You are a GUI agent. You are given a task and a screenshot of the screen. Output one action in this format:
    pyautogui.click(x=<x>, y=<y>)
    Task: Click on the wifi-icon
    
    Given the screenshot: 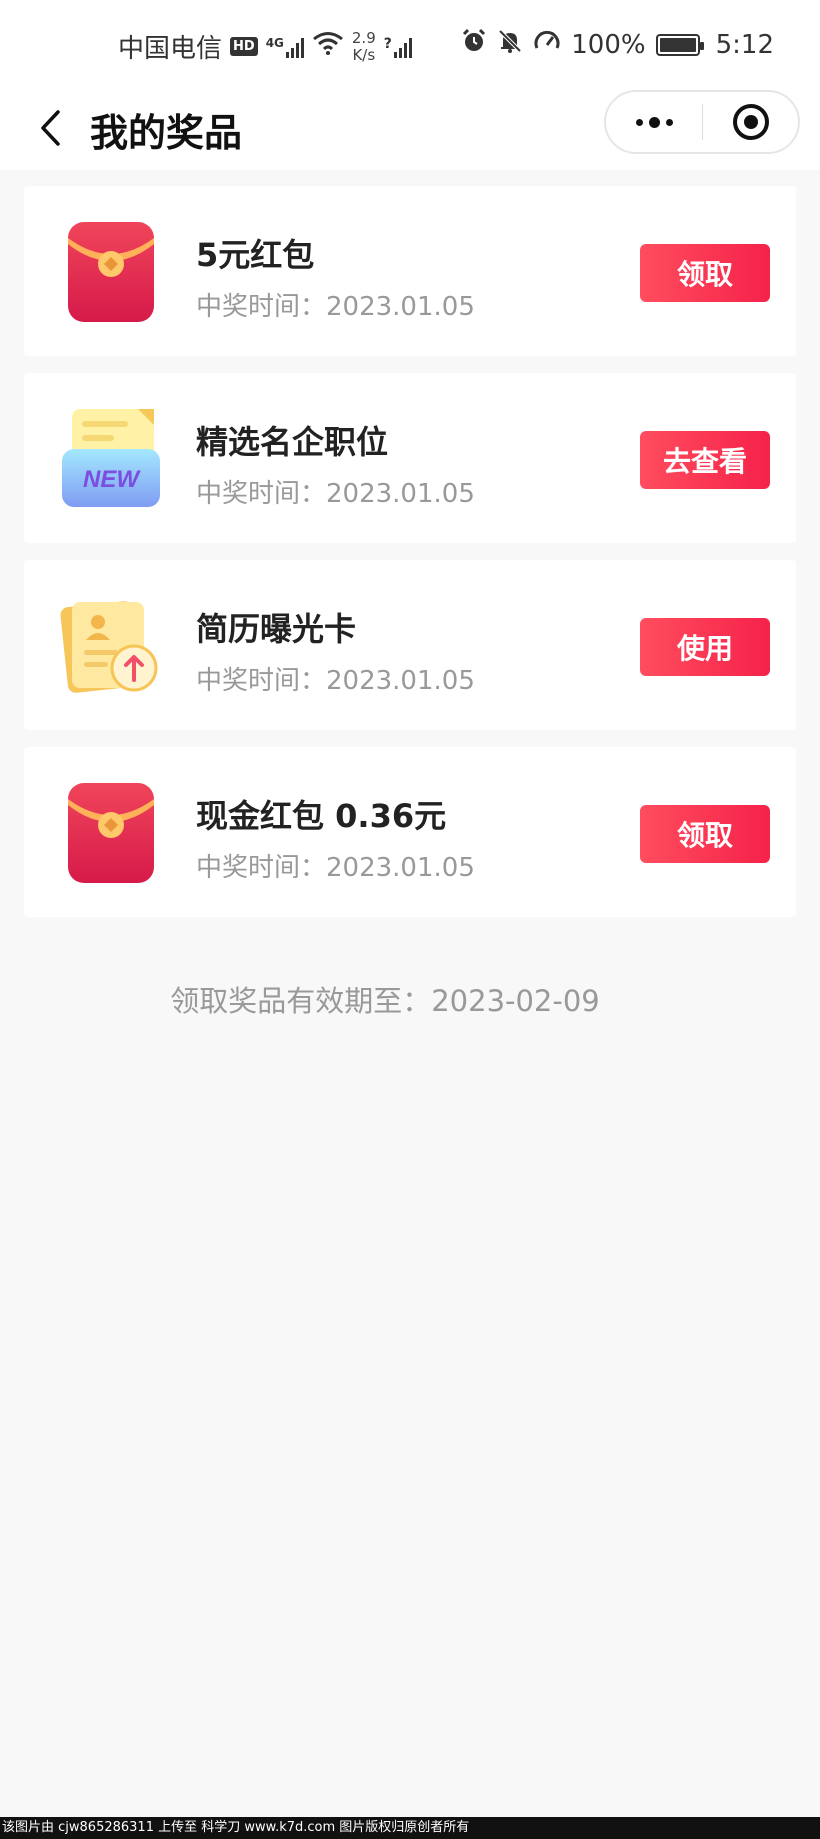 What is the action you would take?
    pyautogui.click(x=328, y=46)
    